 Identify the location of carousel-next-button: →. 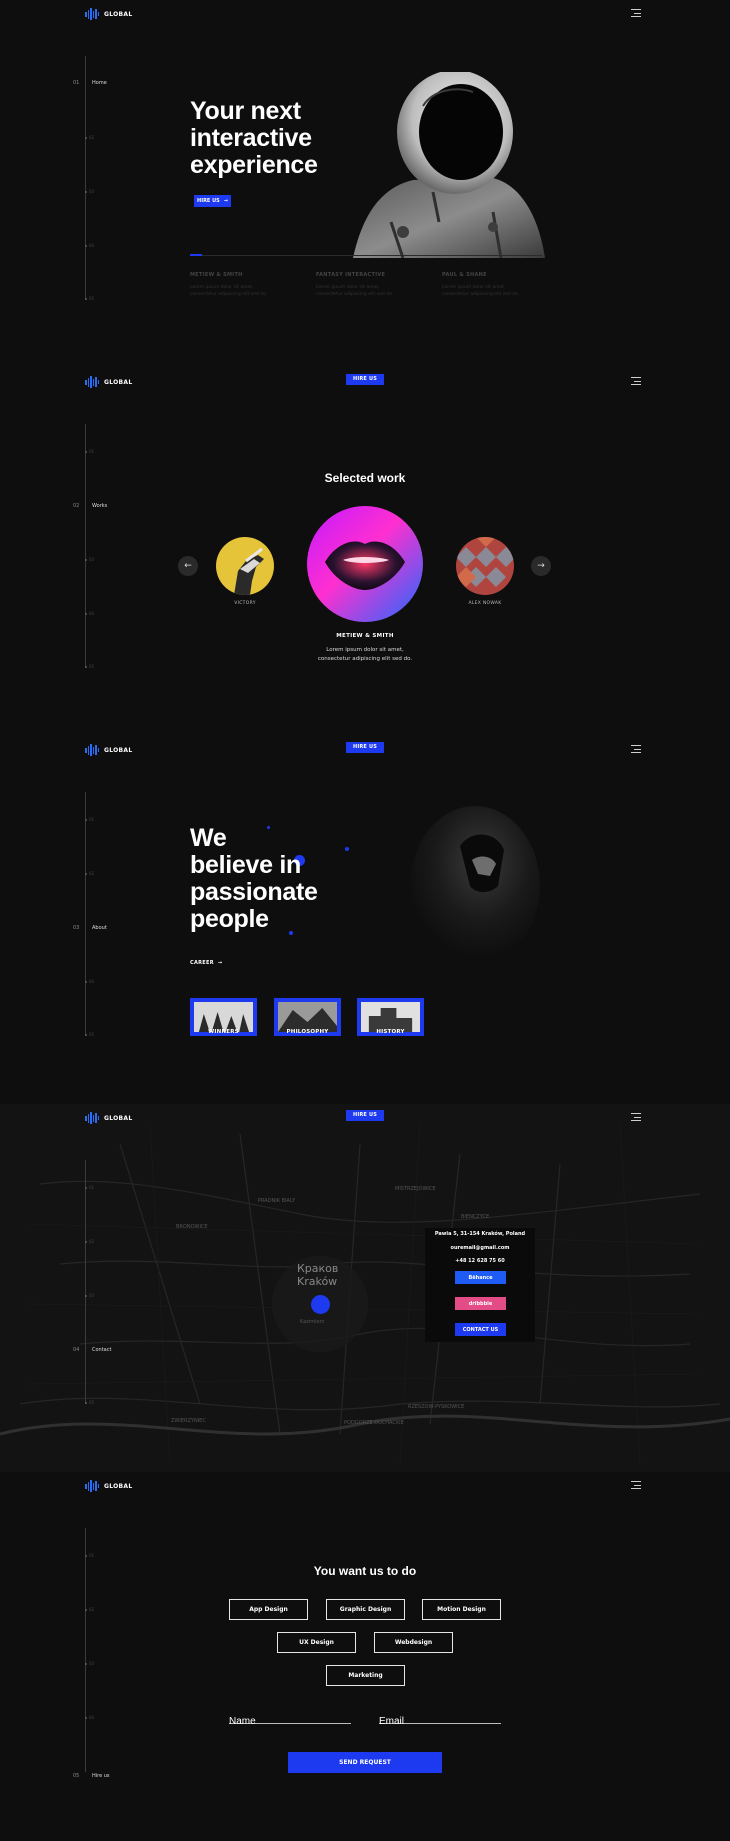
(541, 566).